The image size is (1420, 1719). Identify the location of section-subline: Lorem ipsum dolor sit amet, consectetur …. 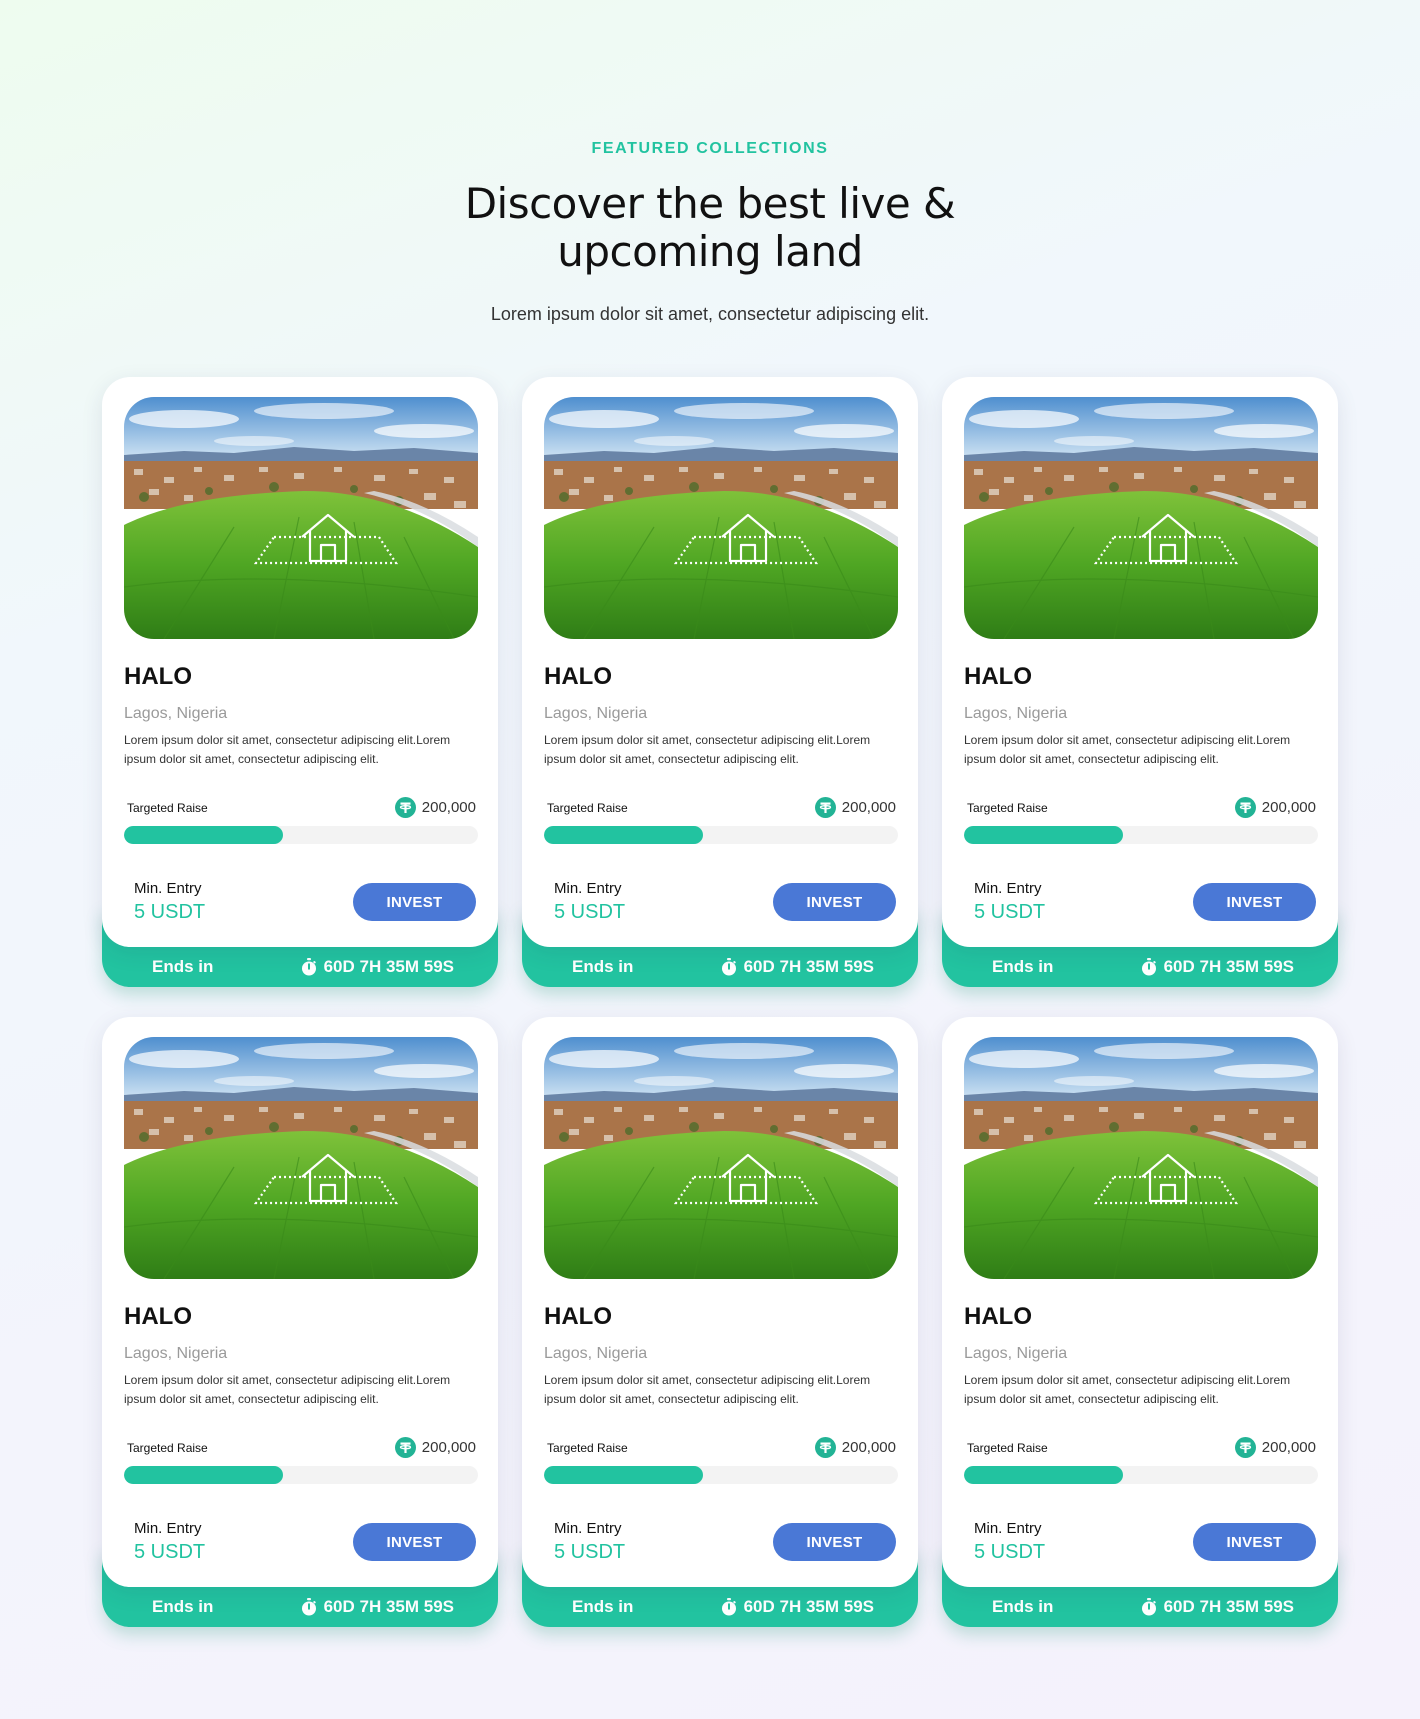
(710, 314).